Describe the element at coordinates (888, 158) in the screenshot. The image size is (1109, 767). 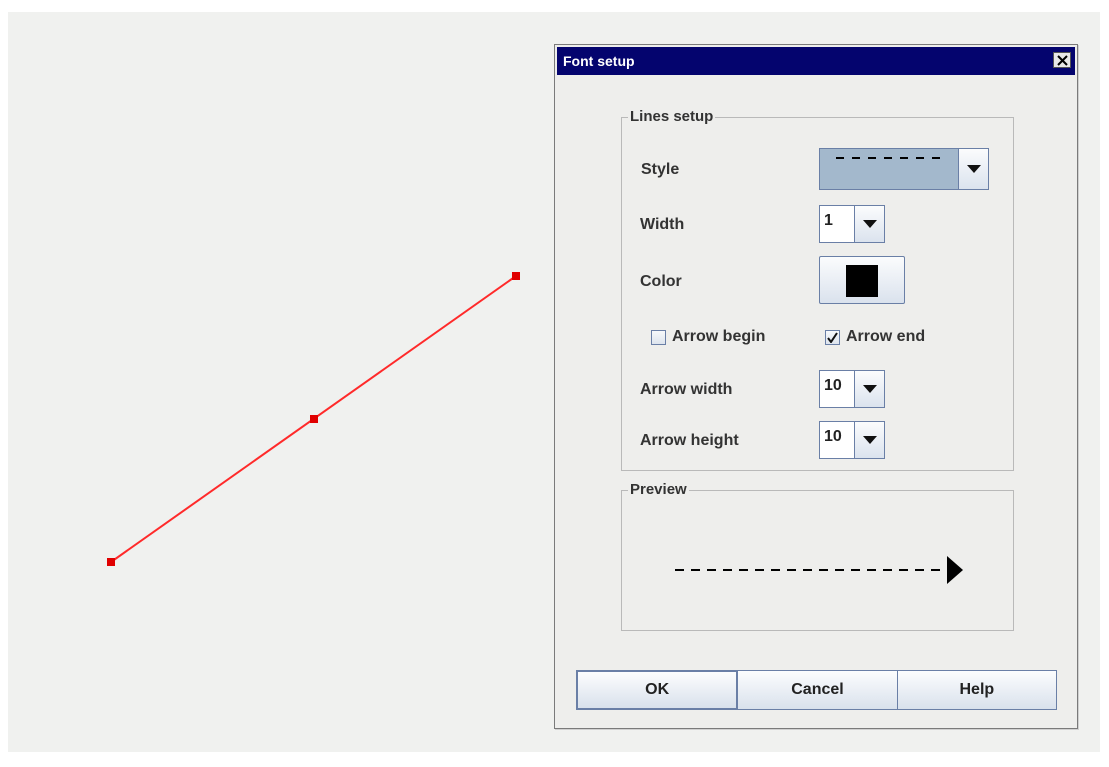
I see `dashed-line-style-icon` at that location.